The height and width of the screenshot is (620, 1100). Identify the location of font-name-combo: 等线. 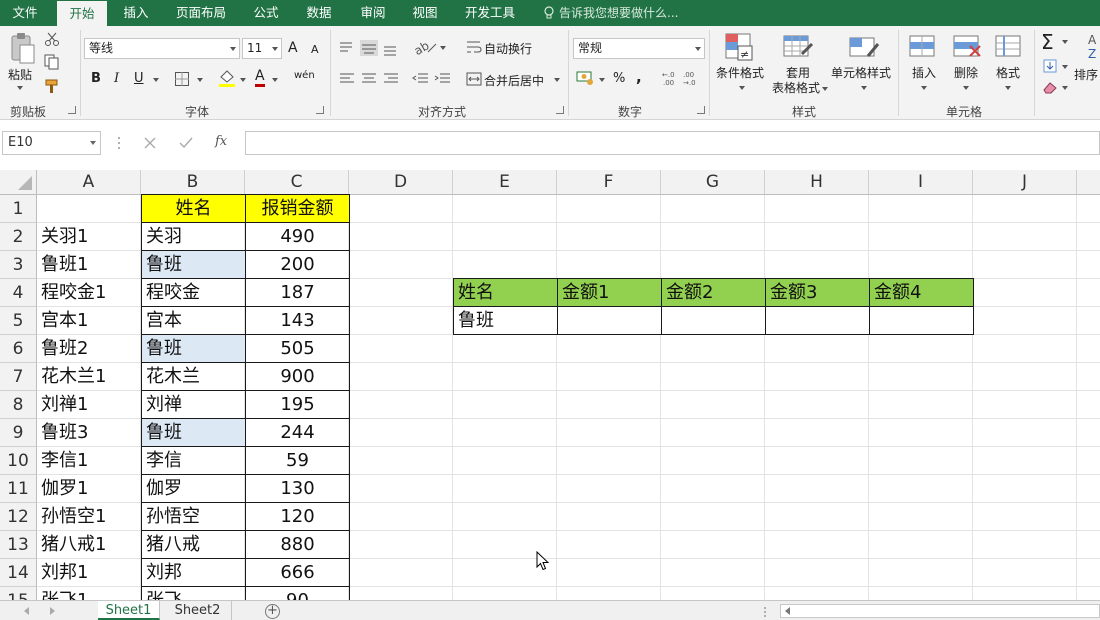
(162, 48).